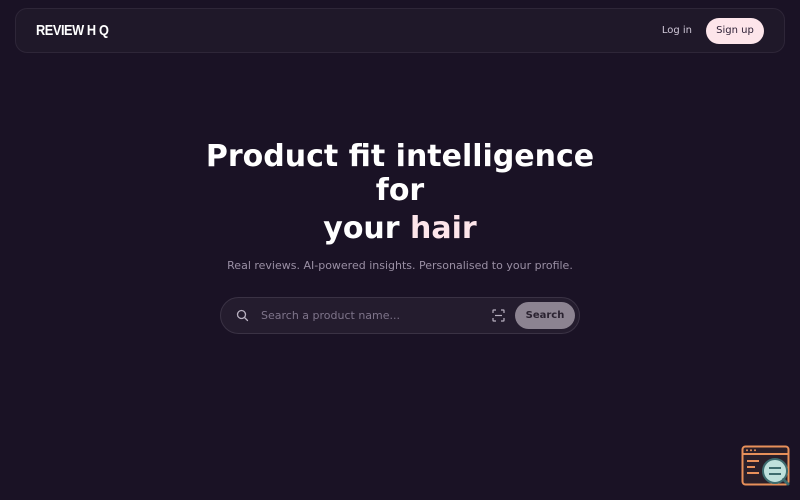 This screenshot has height=500, width=800. I want to click on logo: REVIEW H Q, so click(72, 30).